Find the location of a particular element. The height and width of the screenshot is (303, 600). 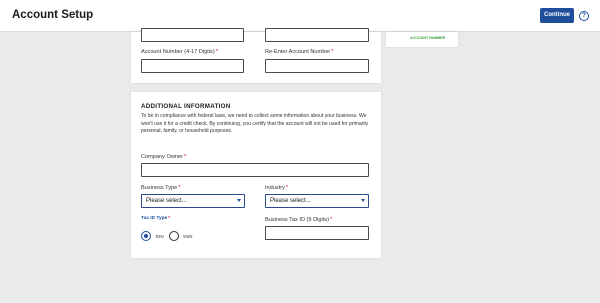

continue-button: Continue is located at coordinates (557, 15).